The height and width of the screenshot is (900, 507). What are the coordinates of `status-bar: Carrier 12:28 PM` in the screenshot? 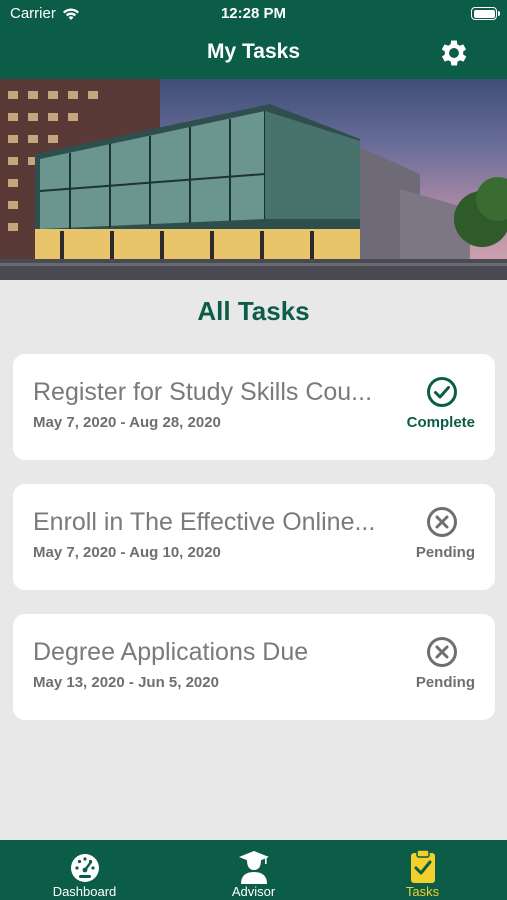 It's located at (253, 14).